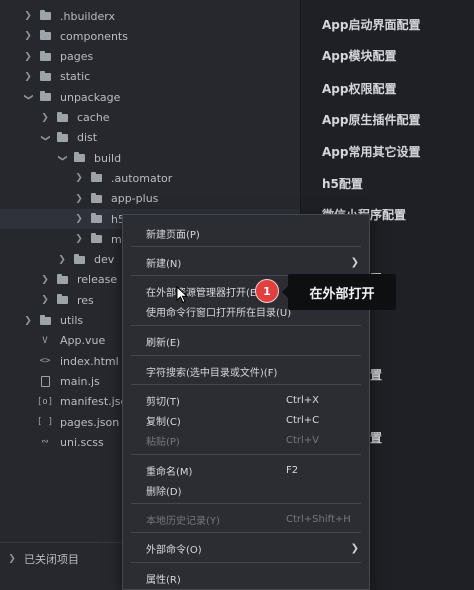 The width and height of the screenshot is (474, 590). I want to click on menu-item-label: 属性(R), so click(163, 580).